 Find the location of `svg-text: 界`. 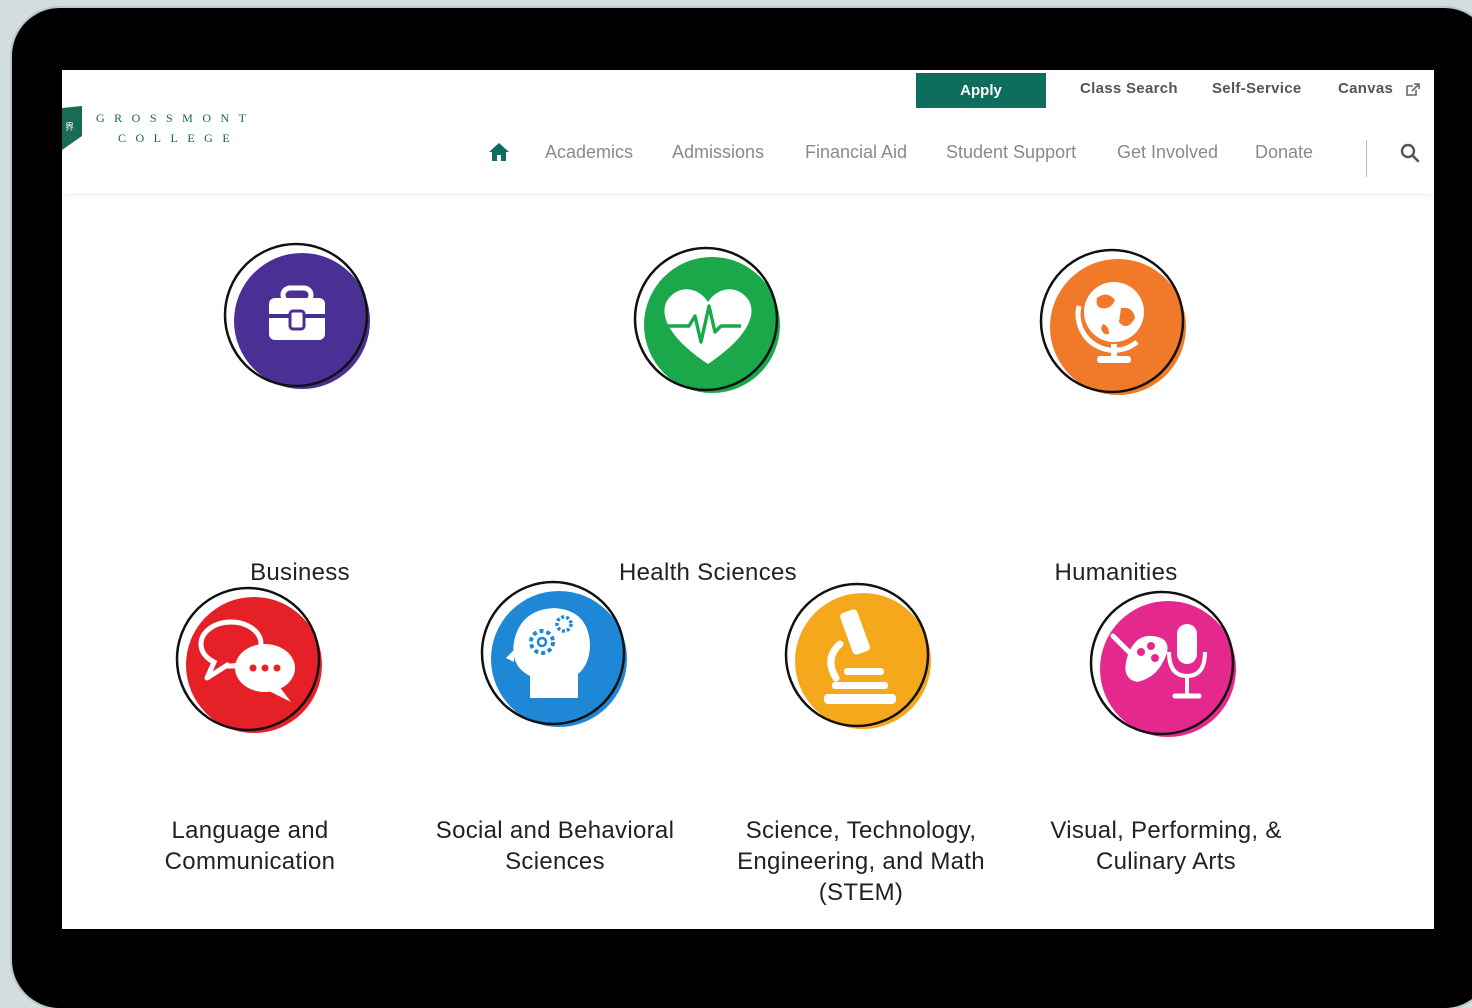

svg-text: 界 is located at coordinates (69, 127).